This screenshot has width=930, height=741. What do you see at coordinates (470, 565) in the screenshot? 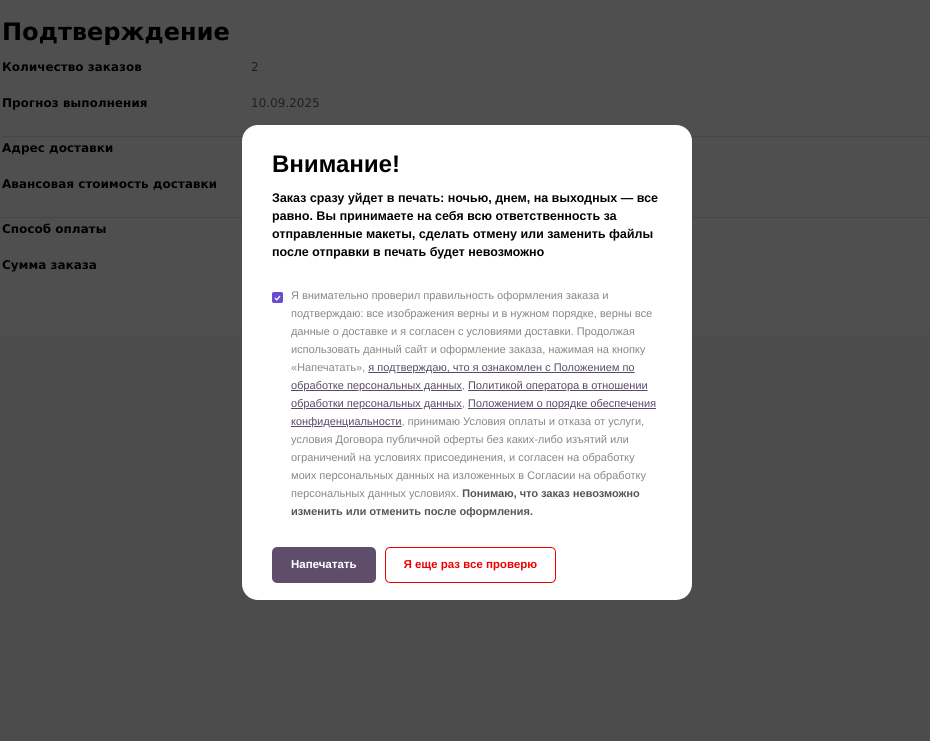
I see `recheck-button: Я еще раз все проверю` at bounding box center [470, 565].